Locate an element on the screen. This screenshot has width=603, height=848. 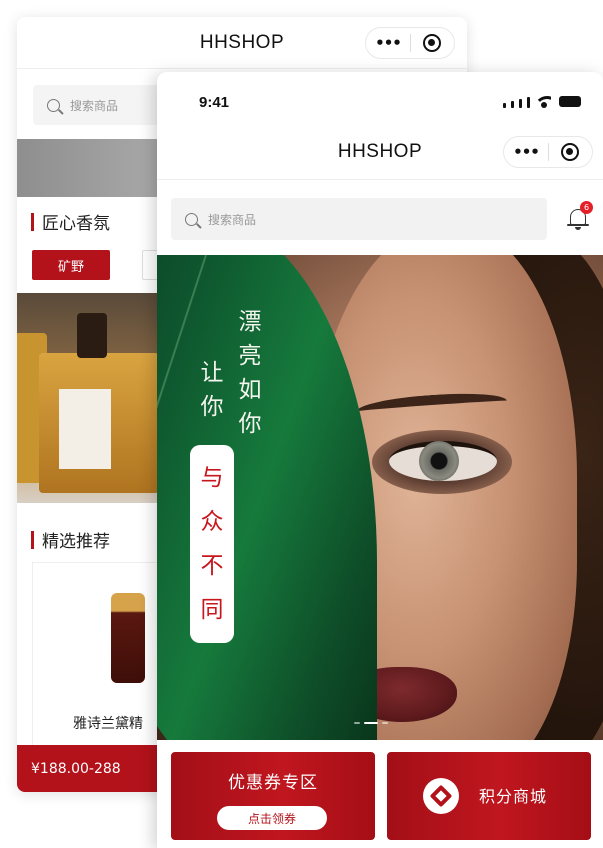
front-search-row: 搜索商品 6 is located at coordinates (380, 218).